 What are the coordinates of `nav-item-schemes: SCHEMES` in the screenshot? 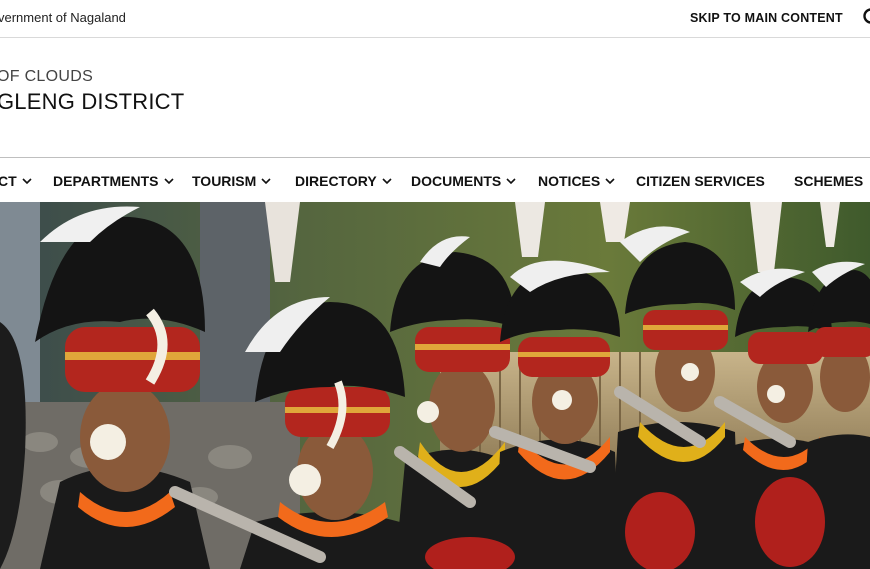 It's located at (828, 181).